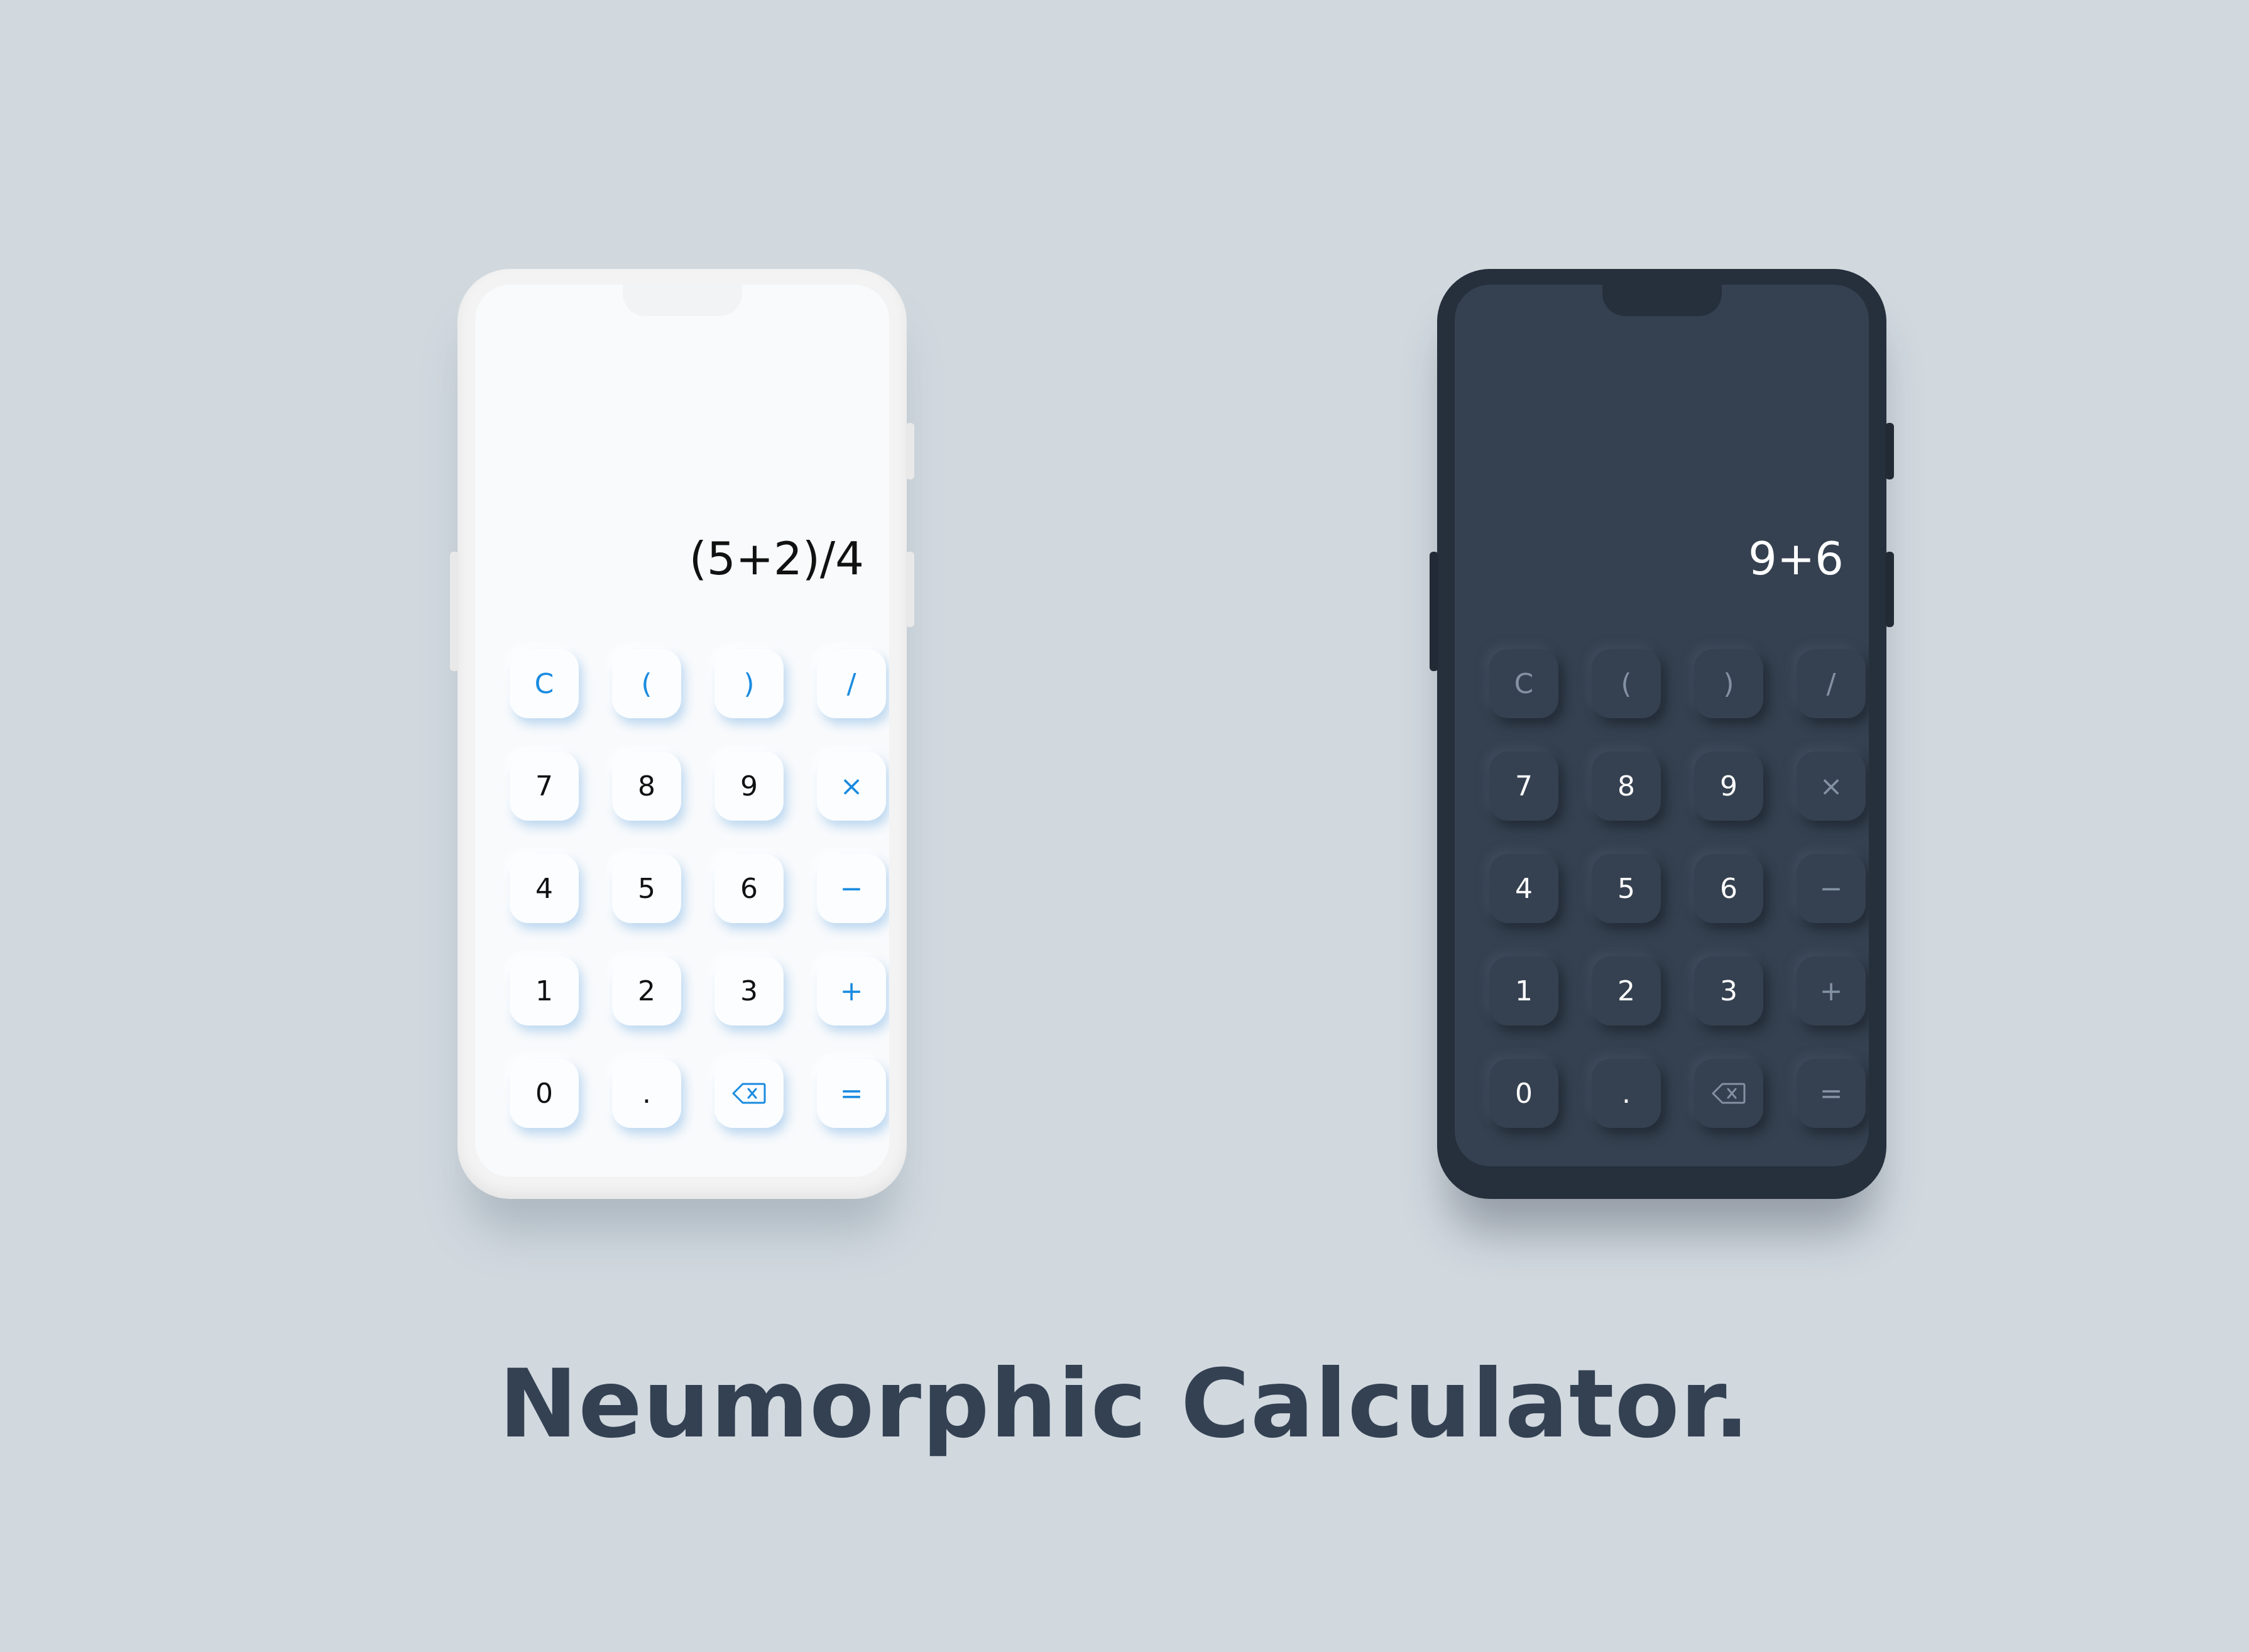 The width and height of the screenshot is (2249, 1652). I want to click on dark-calculator-screen: 9+6 C ( ) / 7 8 9 × 4 5 6 − 1 2 3 + 0 ., so click(1662, 725).